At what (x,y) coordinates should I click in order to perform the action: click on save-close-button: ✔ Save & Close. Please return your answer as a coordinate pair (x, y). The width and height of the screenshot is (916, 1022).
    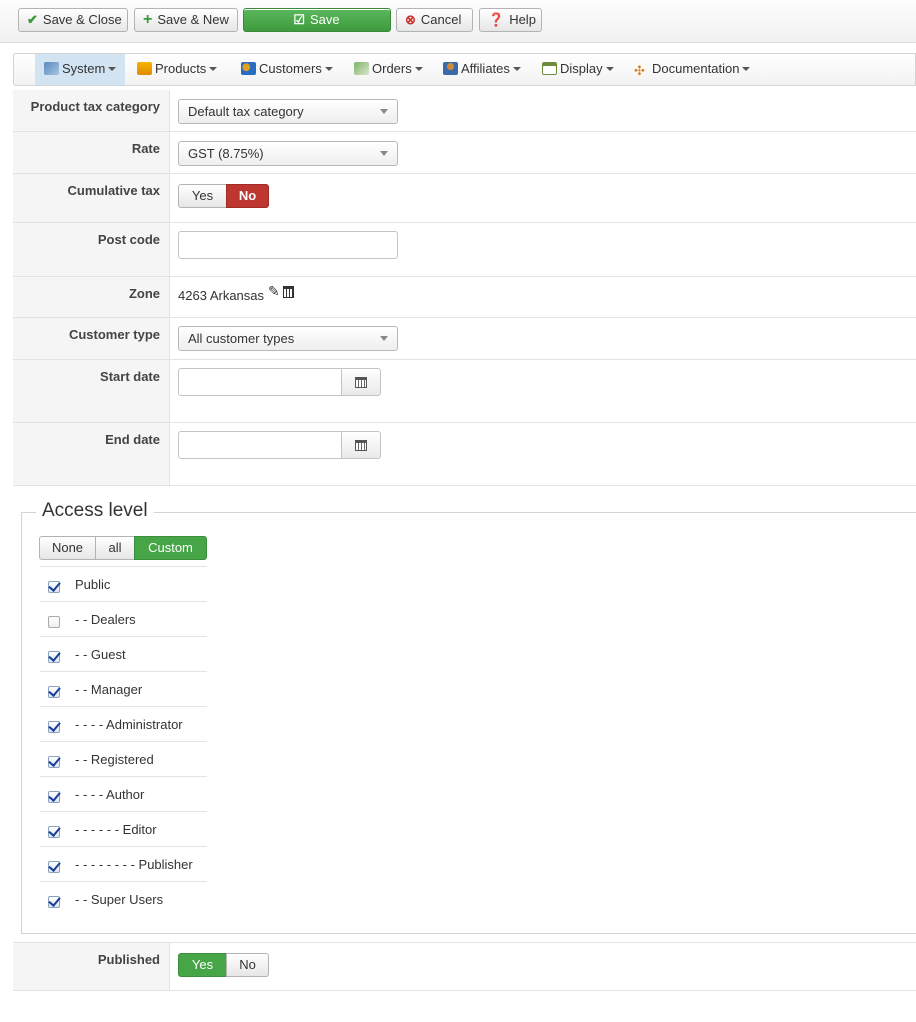
    Looking at the image, I should click on (73, 20).